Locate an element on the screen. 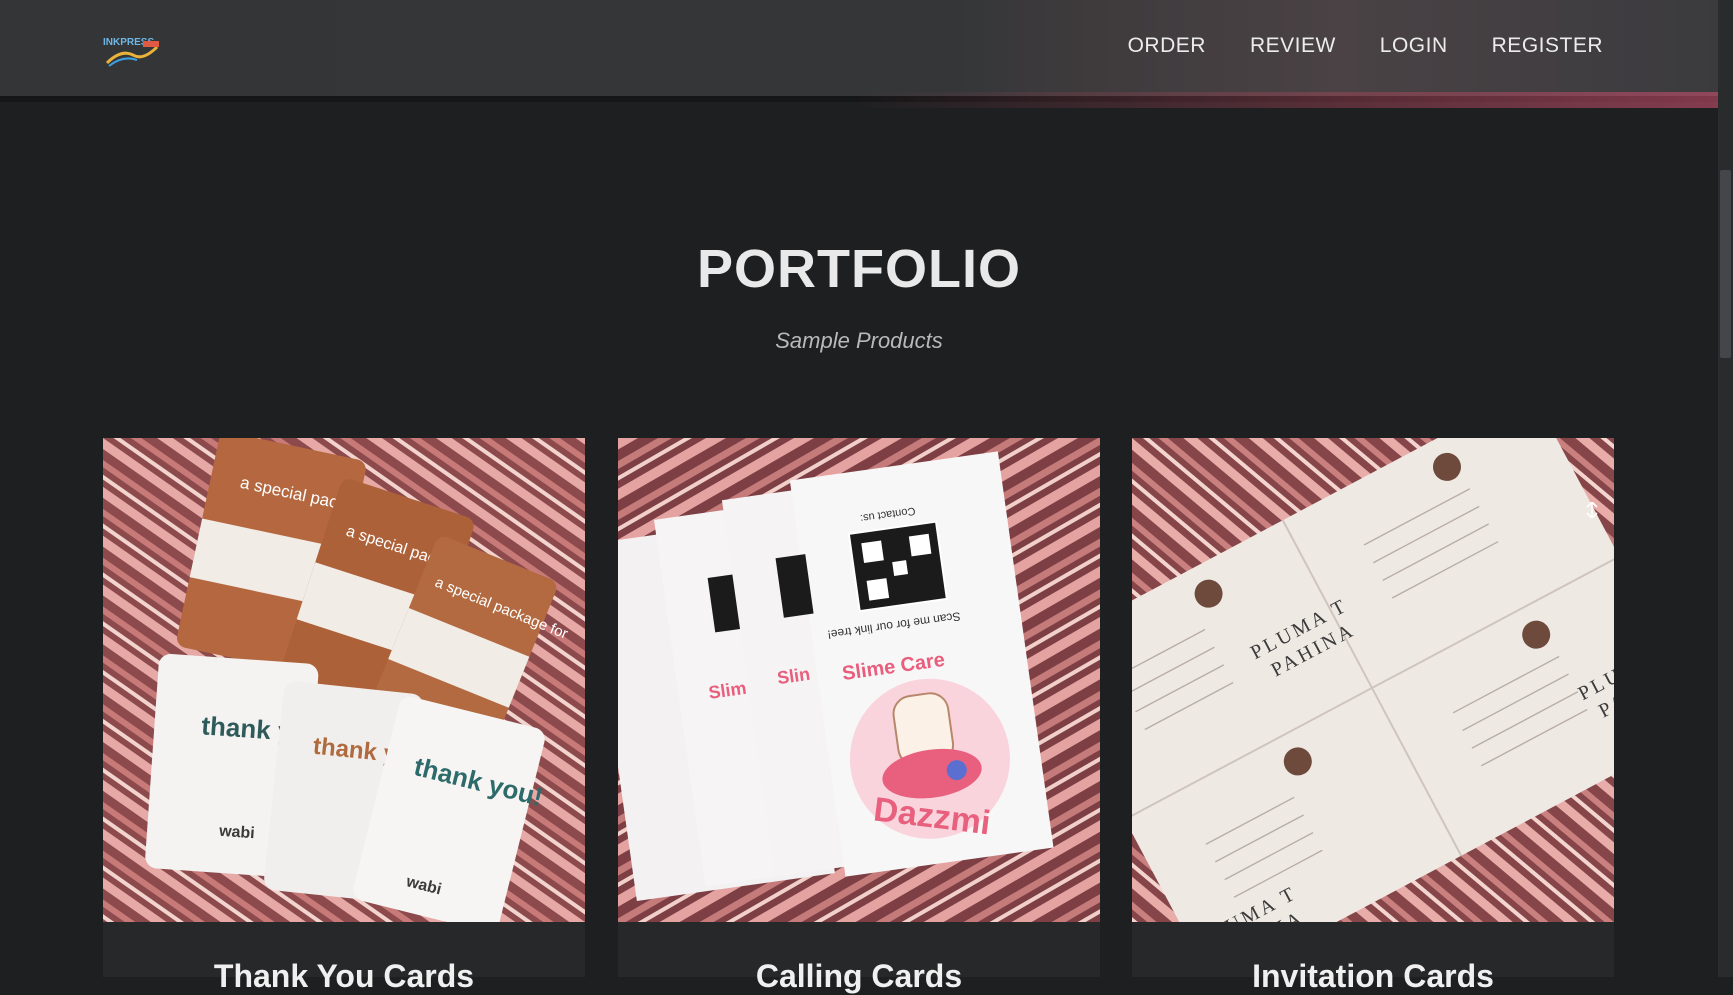 The height and width of the screenshot is (995, 1733). nav-links: ORDER REVIEW LOGIN REGISTER is located at coordinates (1365, 46).